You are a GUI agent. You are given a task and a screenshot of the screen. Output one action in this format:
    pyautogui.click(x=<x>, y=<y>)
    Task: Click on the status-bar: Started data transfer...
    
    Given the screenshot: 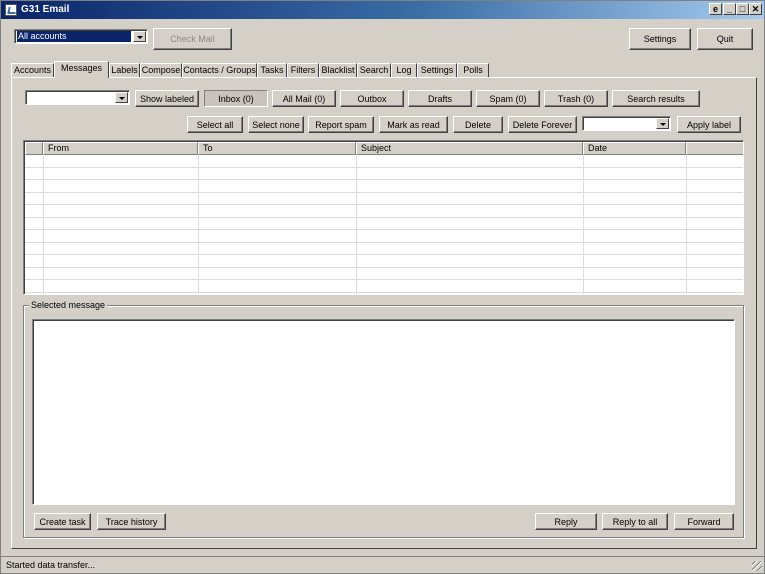 What is the action you would take?
    pyautogui.click(x=382, y=564)
    